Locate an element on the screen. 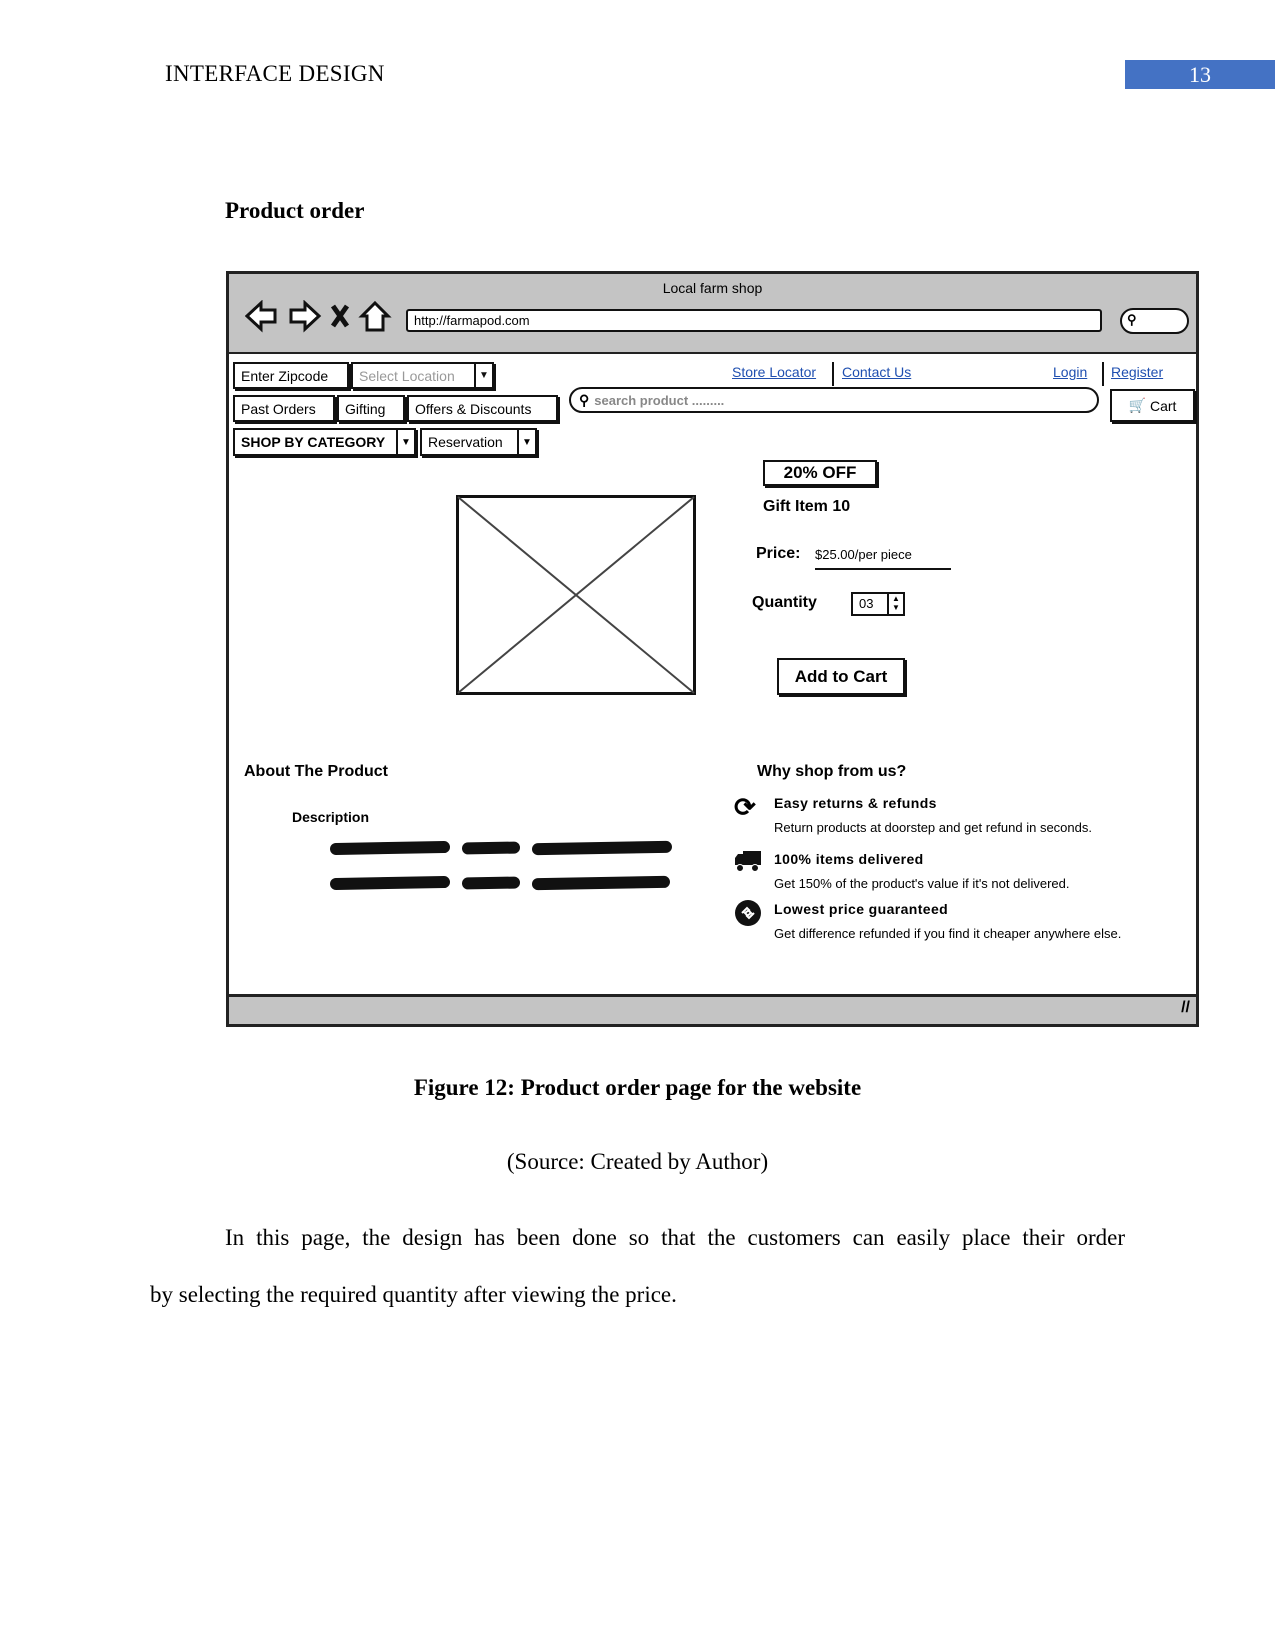 This screenshot has height=1650, width=1275. figure-source: (Source: Created by Author) is located at coordinates (637, 1161).